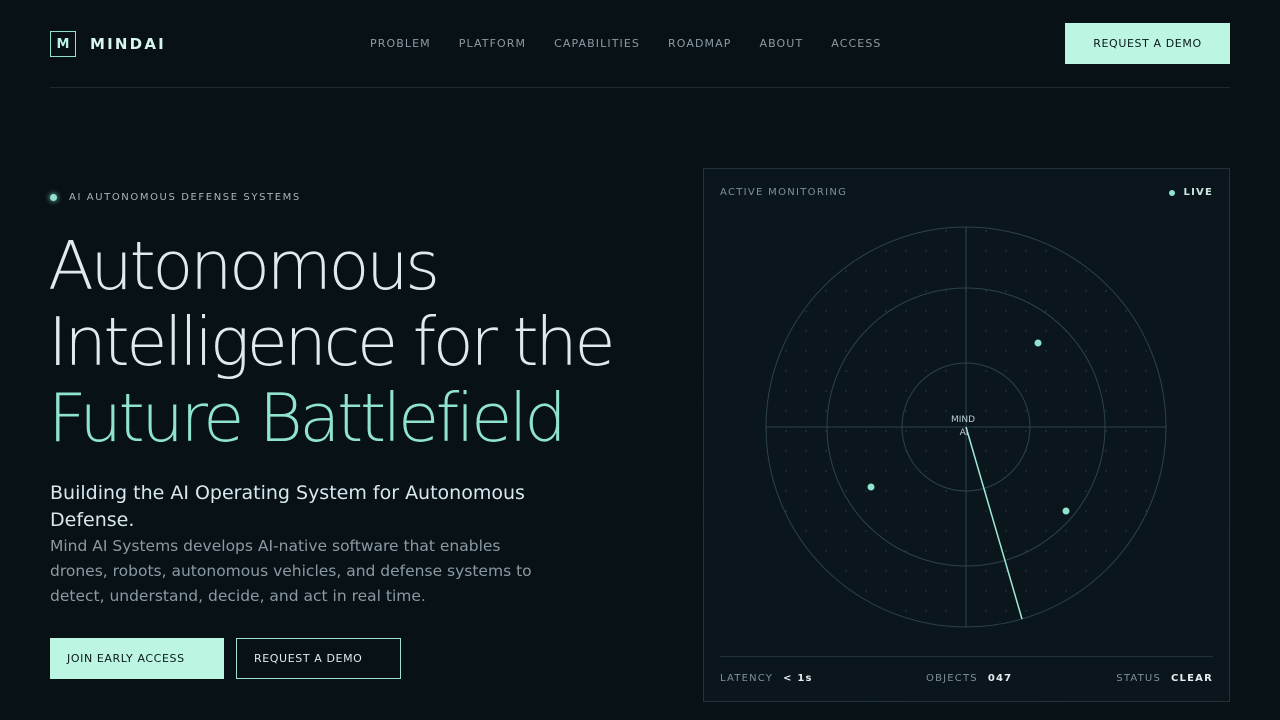  Describe the element at coordinates (492, 43) in the screenshot. I see `nav-link-platform: PLATFORM` at that location.